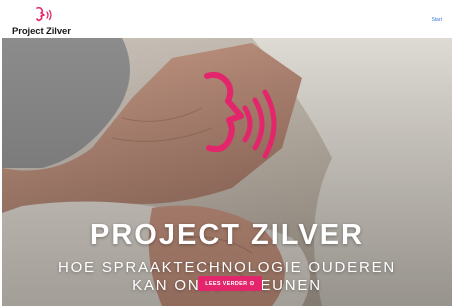 The image size is (454, 306). Describe the element at coordinates (227, 235) in the screenshot. I see `hero-title: PROJECT ZILVER` at that location.